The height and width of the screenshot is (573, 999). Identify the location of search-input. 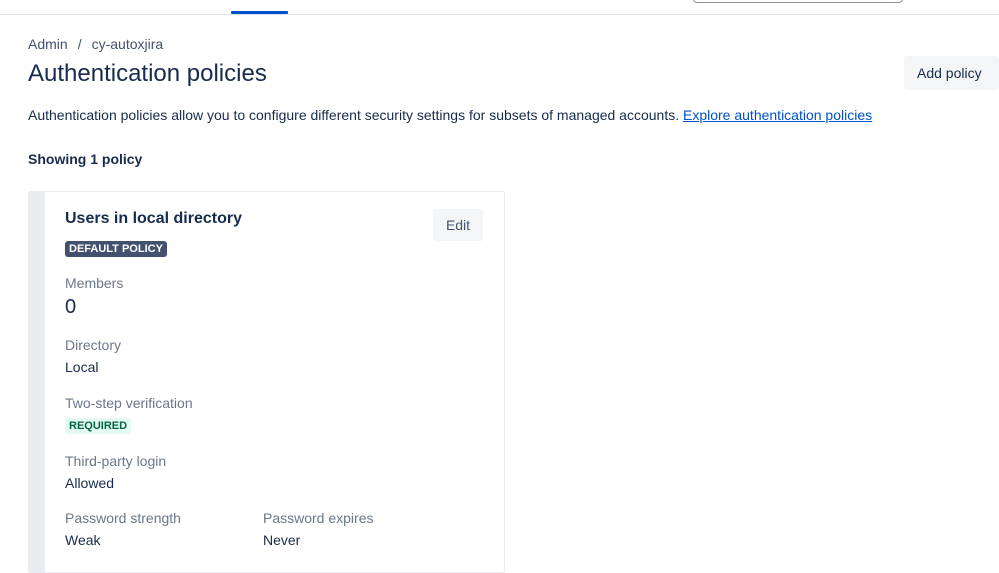
(798, 1).